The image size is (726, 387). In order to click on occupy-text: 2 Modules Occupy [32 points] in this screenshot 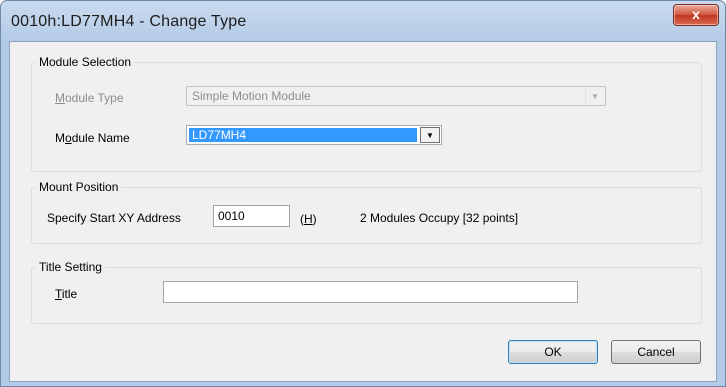, I will do `click(439, 218)`.